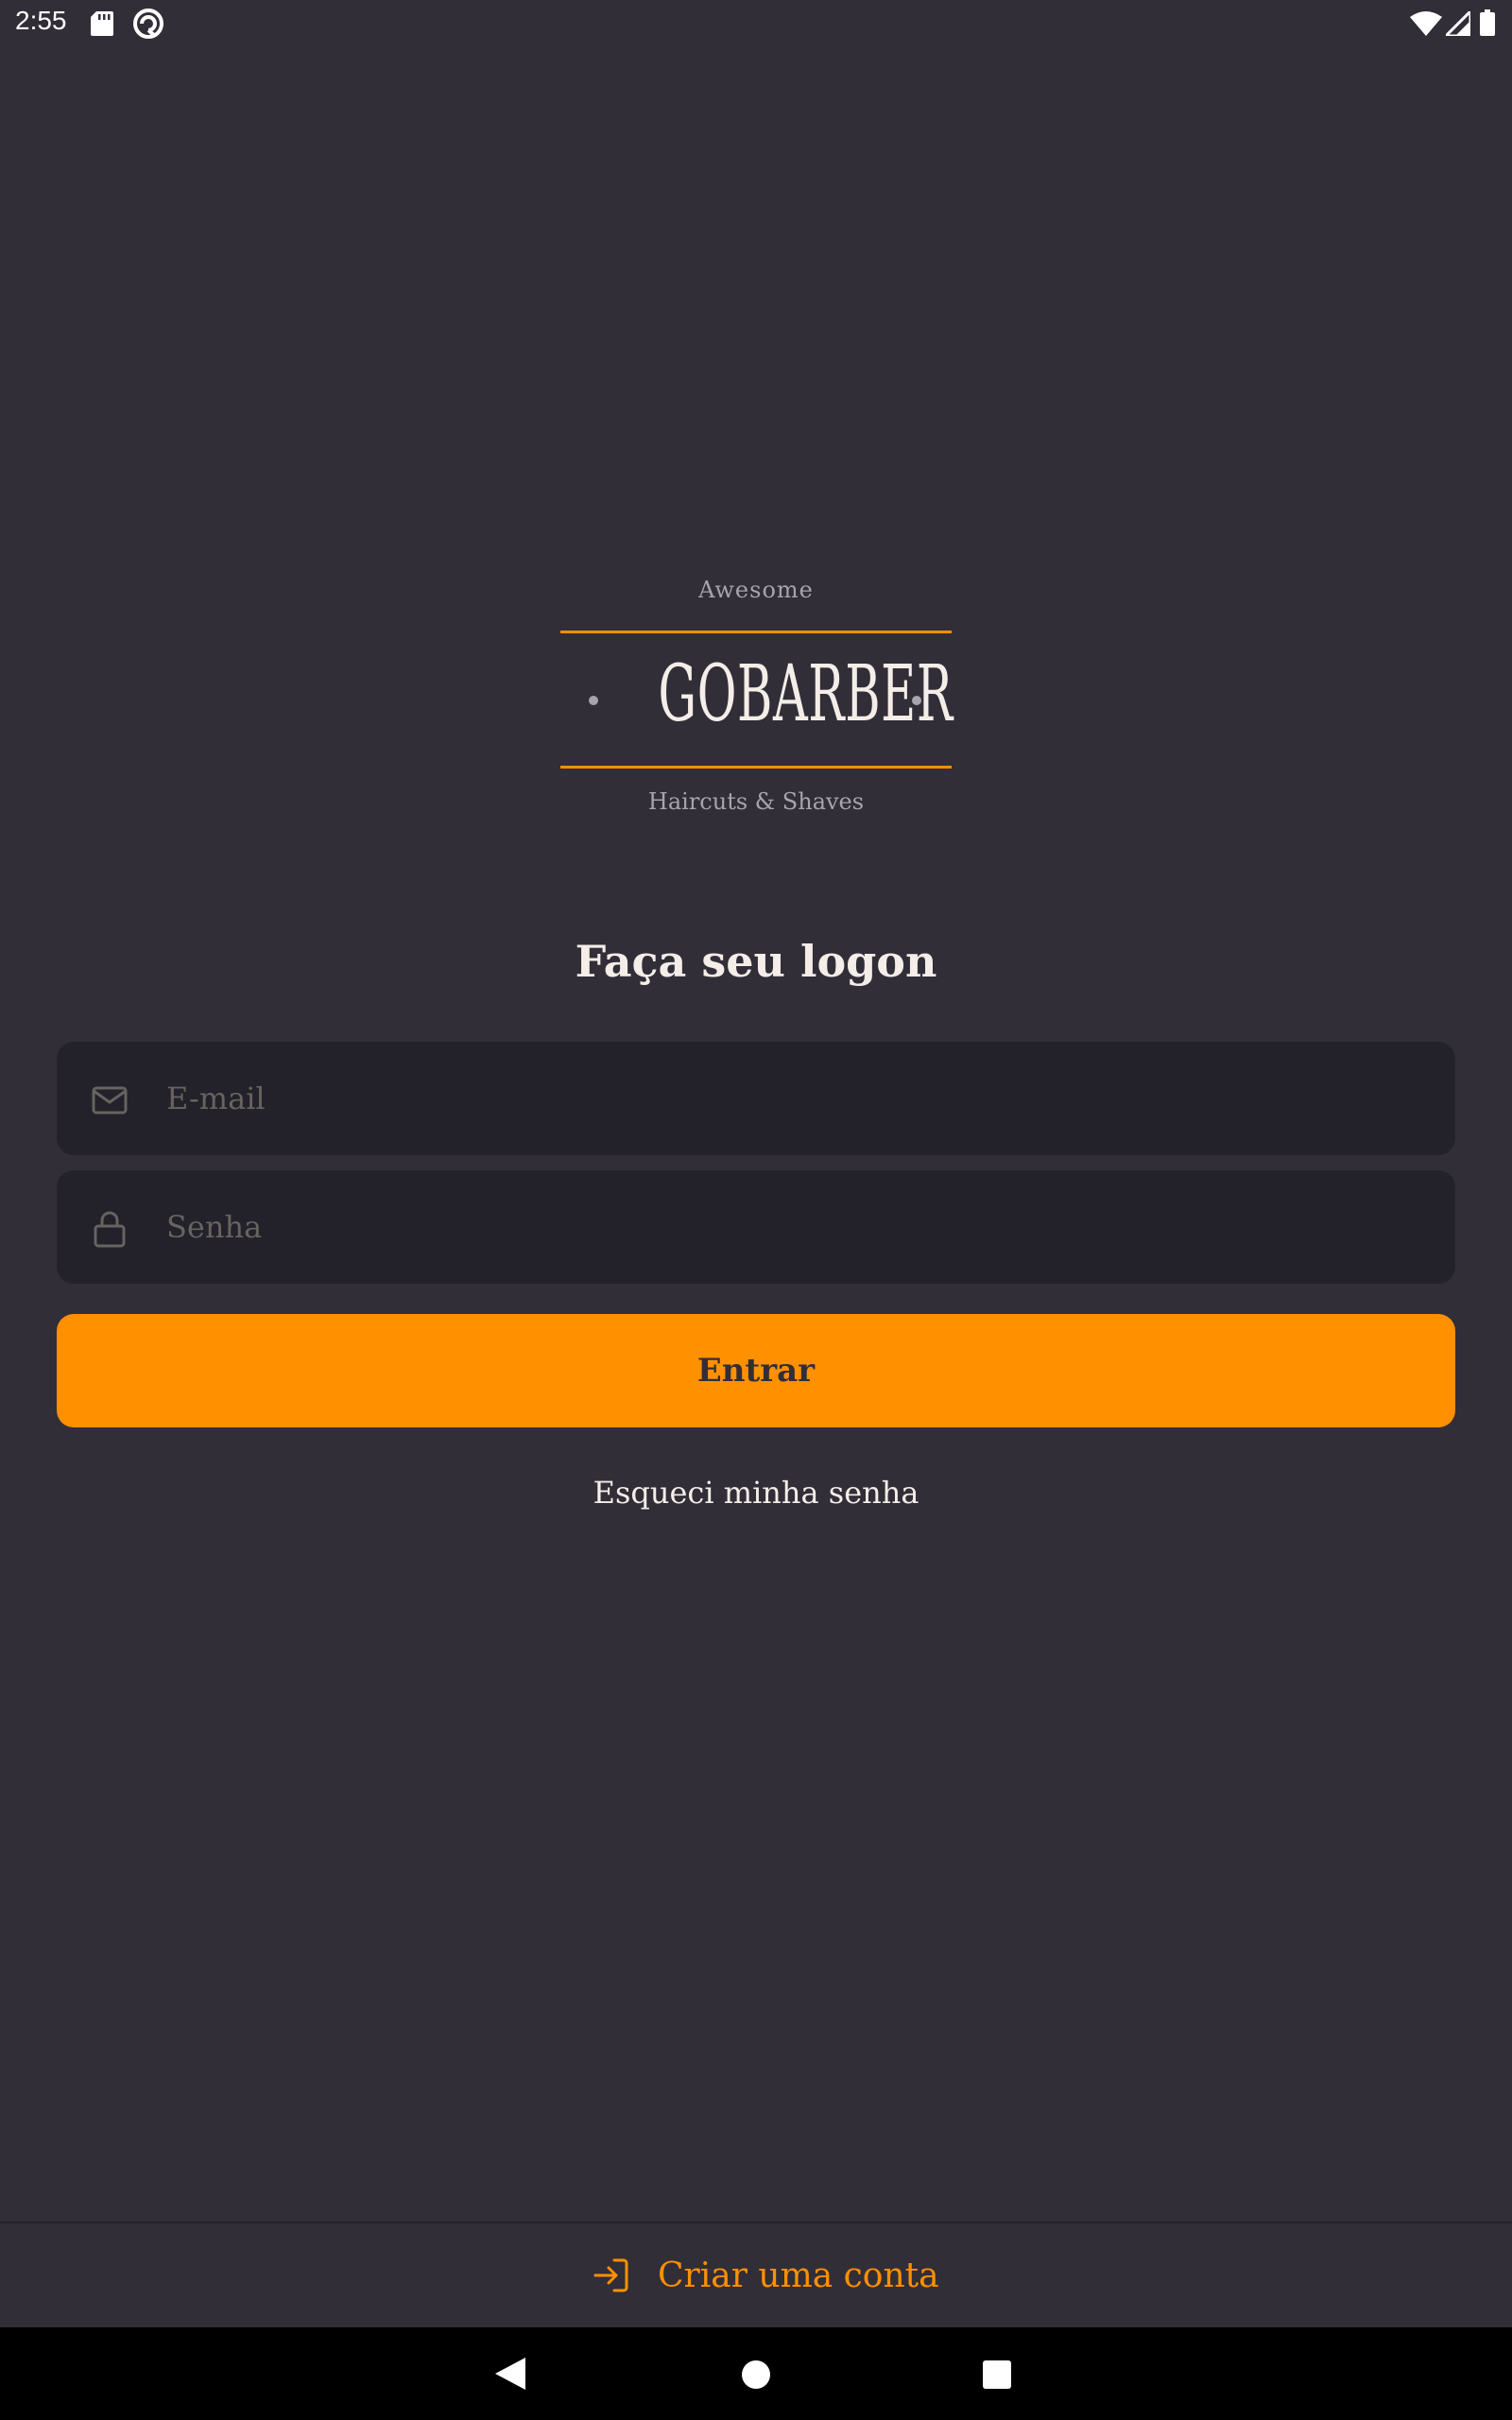  I want to click on password-placeholder: Senha, so click(214, 1227).